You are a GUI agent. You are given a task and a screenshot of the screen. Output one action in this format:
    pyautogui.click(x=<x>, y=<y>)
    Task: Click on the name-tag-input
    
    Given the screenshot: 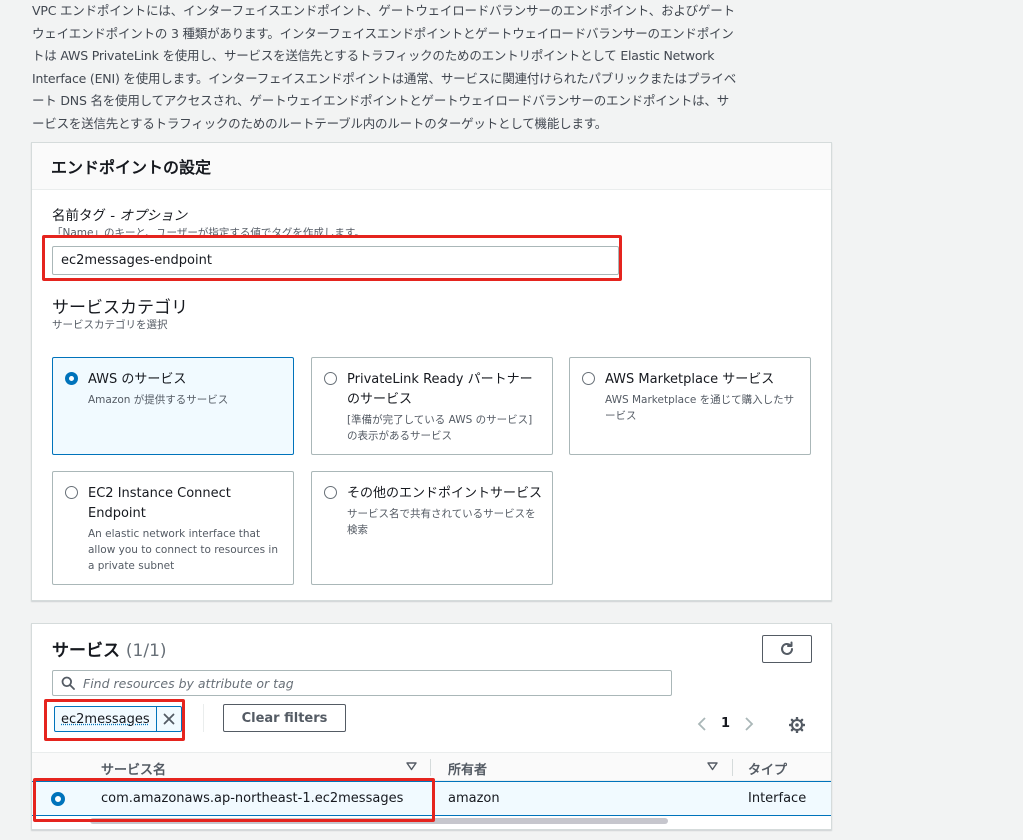 What is the action you would take?
    pyautogui.click(x=335, y=260)
    